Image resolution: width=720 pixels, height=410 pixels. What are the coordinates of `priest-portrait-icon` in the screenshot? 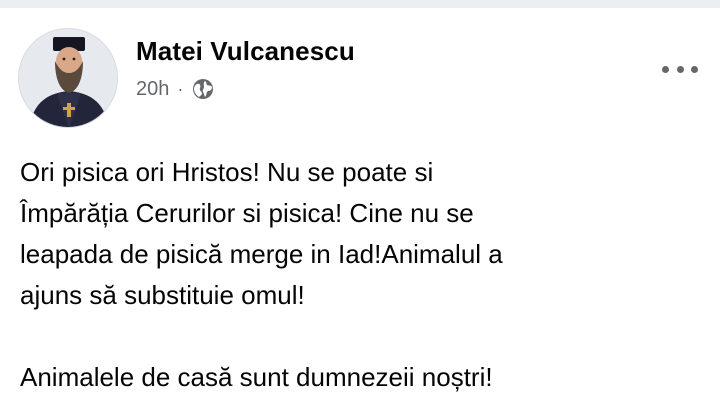 It's located at (68, 78).